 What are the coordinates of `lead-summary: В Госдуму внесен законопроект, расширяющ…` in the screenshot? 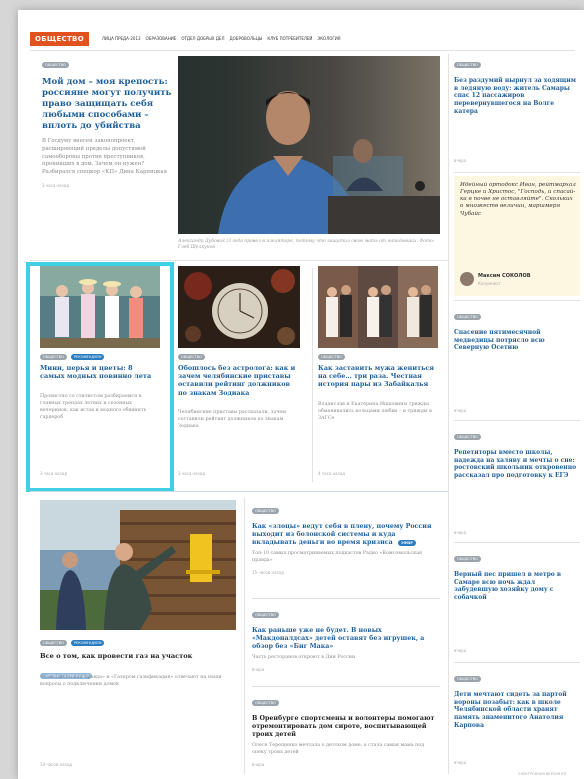 It's located at (105, 157).